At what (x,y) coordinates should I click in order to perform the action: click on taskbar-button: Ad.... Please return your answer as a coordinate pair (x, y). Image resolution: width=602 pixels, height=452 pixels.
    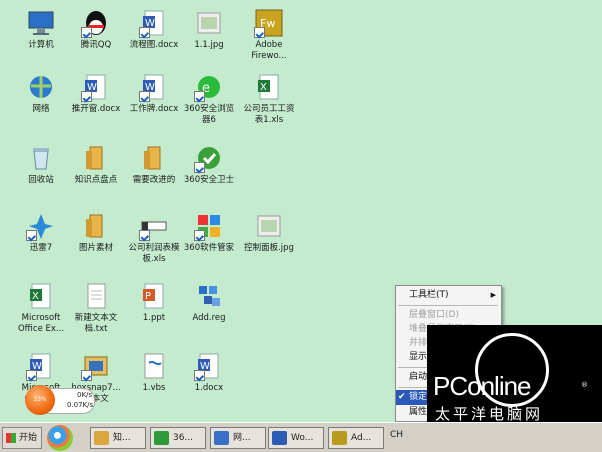
    Looking at the image, I should click on (356, 438).